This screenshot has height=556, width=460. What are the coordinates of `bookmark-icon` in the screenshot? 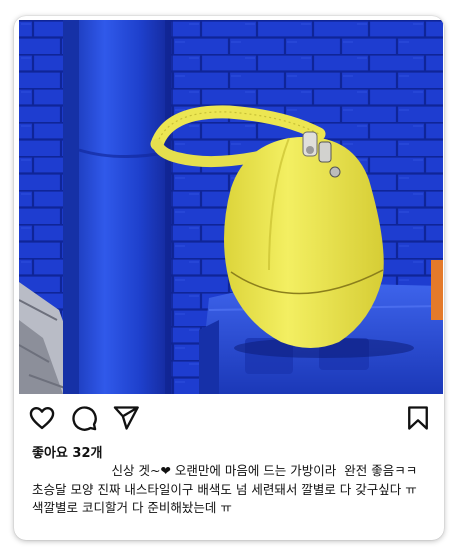 It's located at (418, 418).